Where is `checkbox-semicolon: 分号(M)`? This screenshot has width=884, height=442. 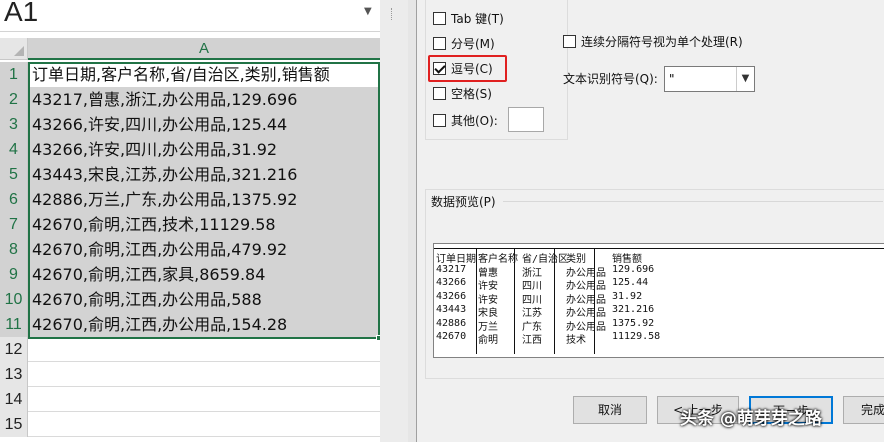
checkbox-semicolon: 分号(M) is located at coordinates (464, 43).